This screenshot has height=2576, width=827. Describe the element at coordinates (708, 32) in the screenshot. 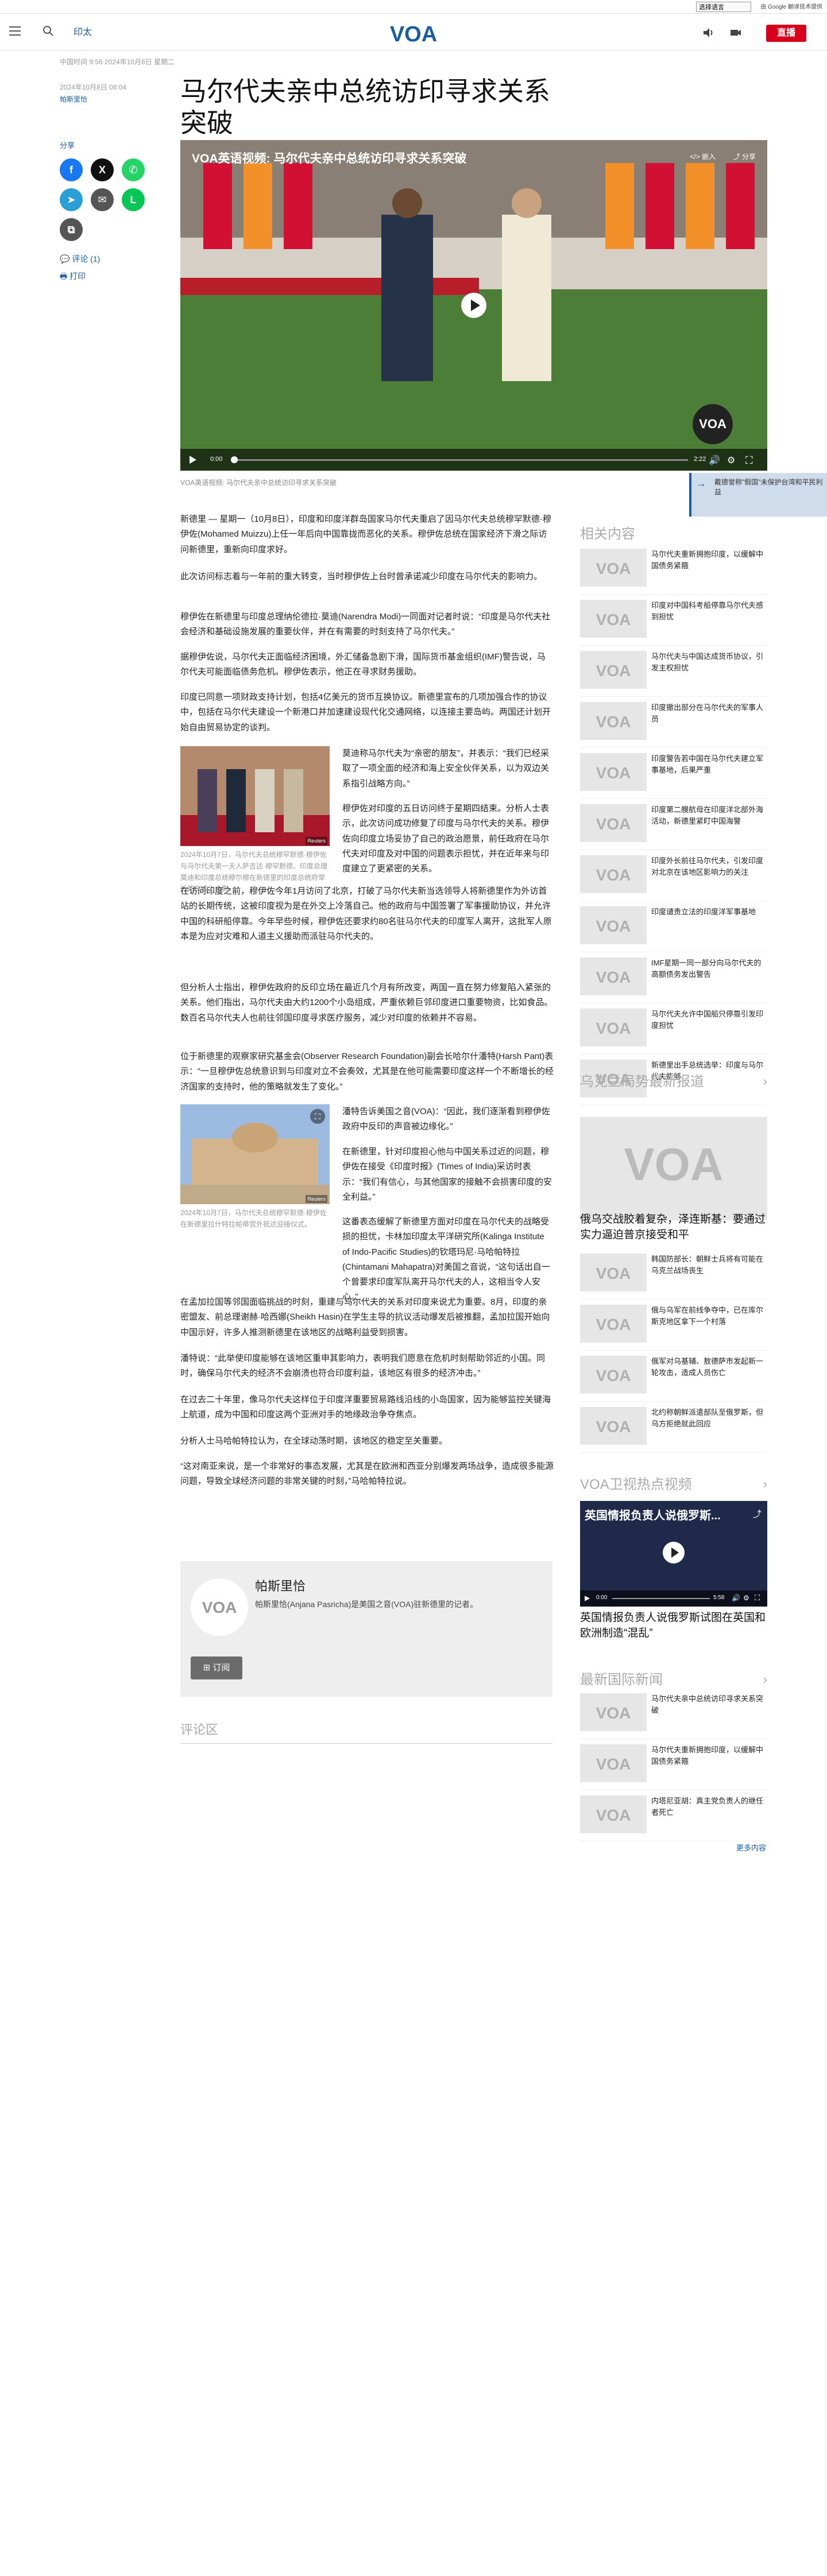

I see `audio-icon` at that location.